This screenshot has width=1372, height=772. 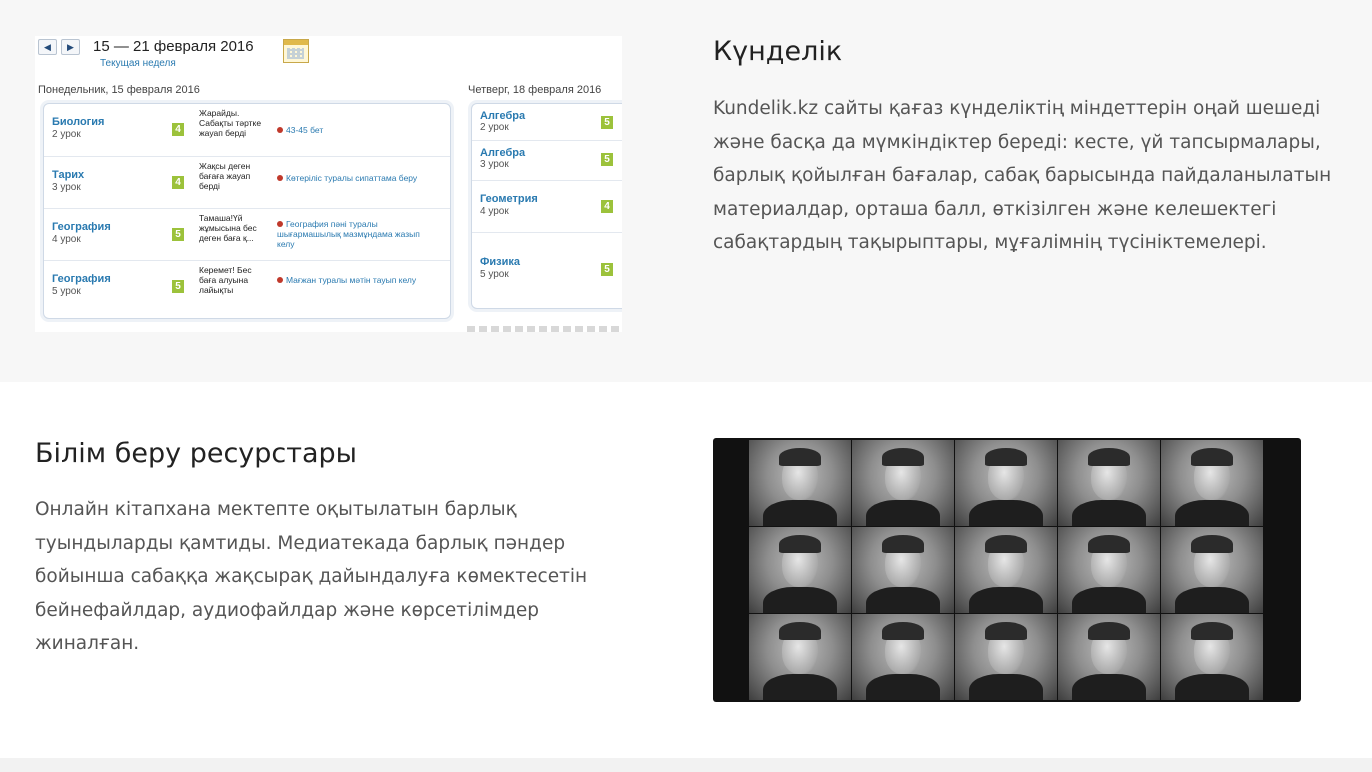 I want to click on homework-link: Көтеріліс туралы сипаттама беру, so click(x=357, y=178).